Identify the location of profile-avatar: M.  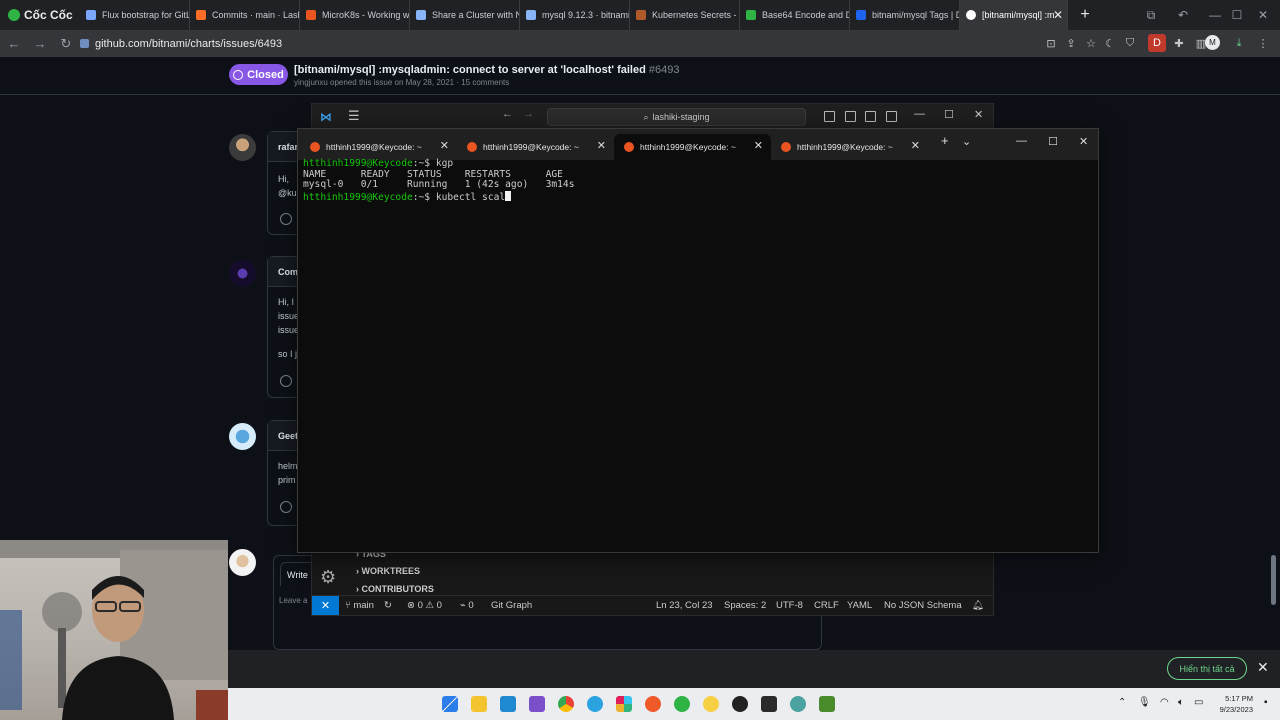
(1212, 42).